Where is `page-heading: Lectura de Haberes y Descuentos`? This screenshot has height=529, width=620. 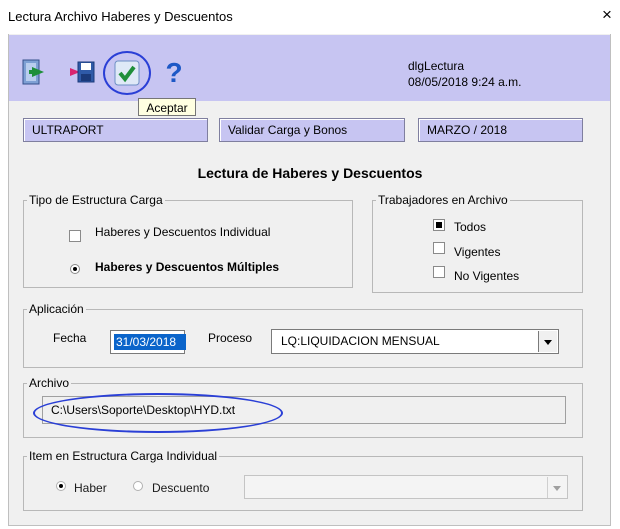 page-heading: Lectura de Haberes y Descuentos is located at coordinates (310, 173).